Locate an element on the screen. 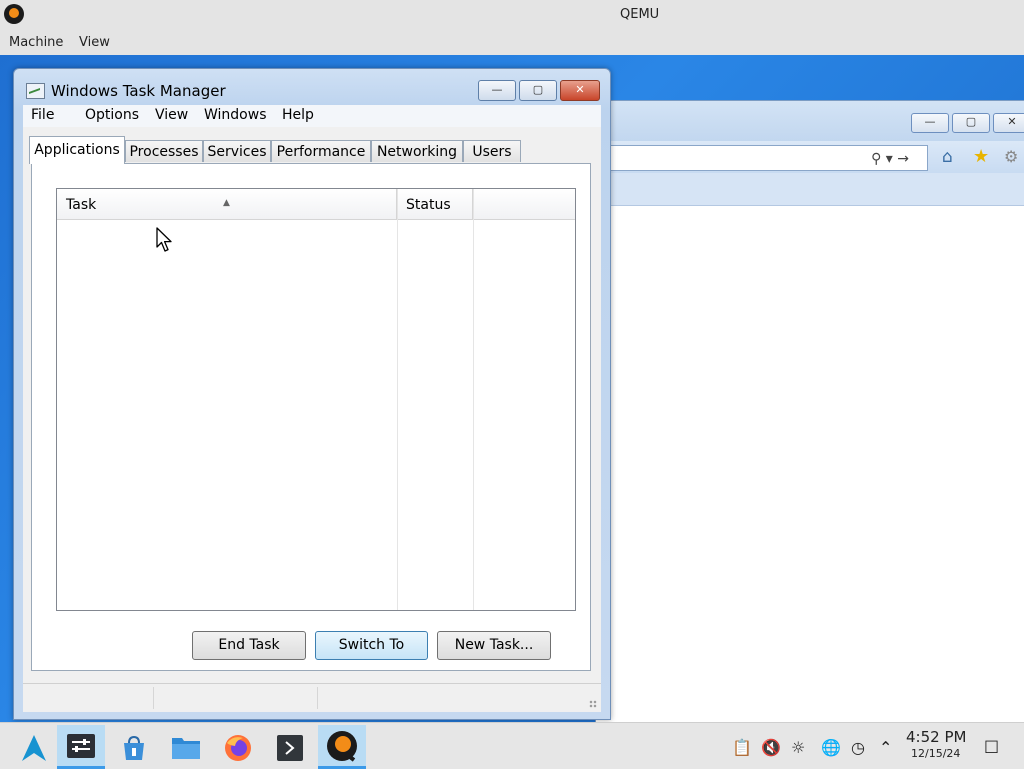 The height and width of the screenshot is (769, 1024). task-manager-statusbar is located at coordinates (312, 697).